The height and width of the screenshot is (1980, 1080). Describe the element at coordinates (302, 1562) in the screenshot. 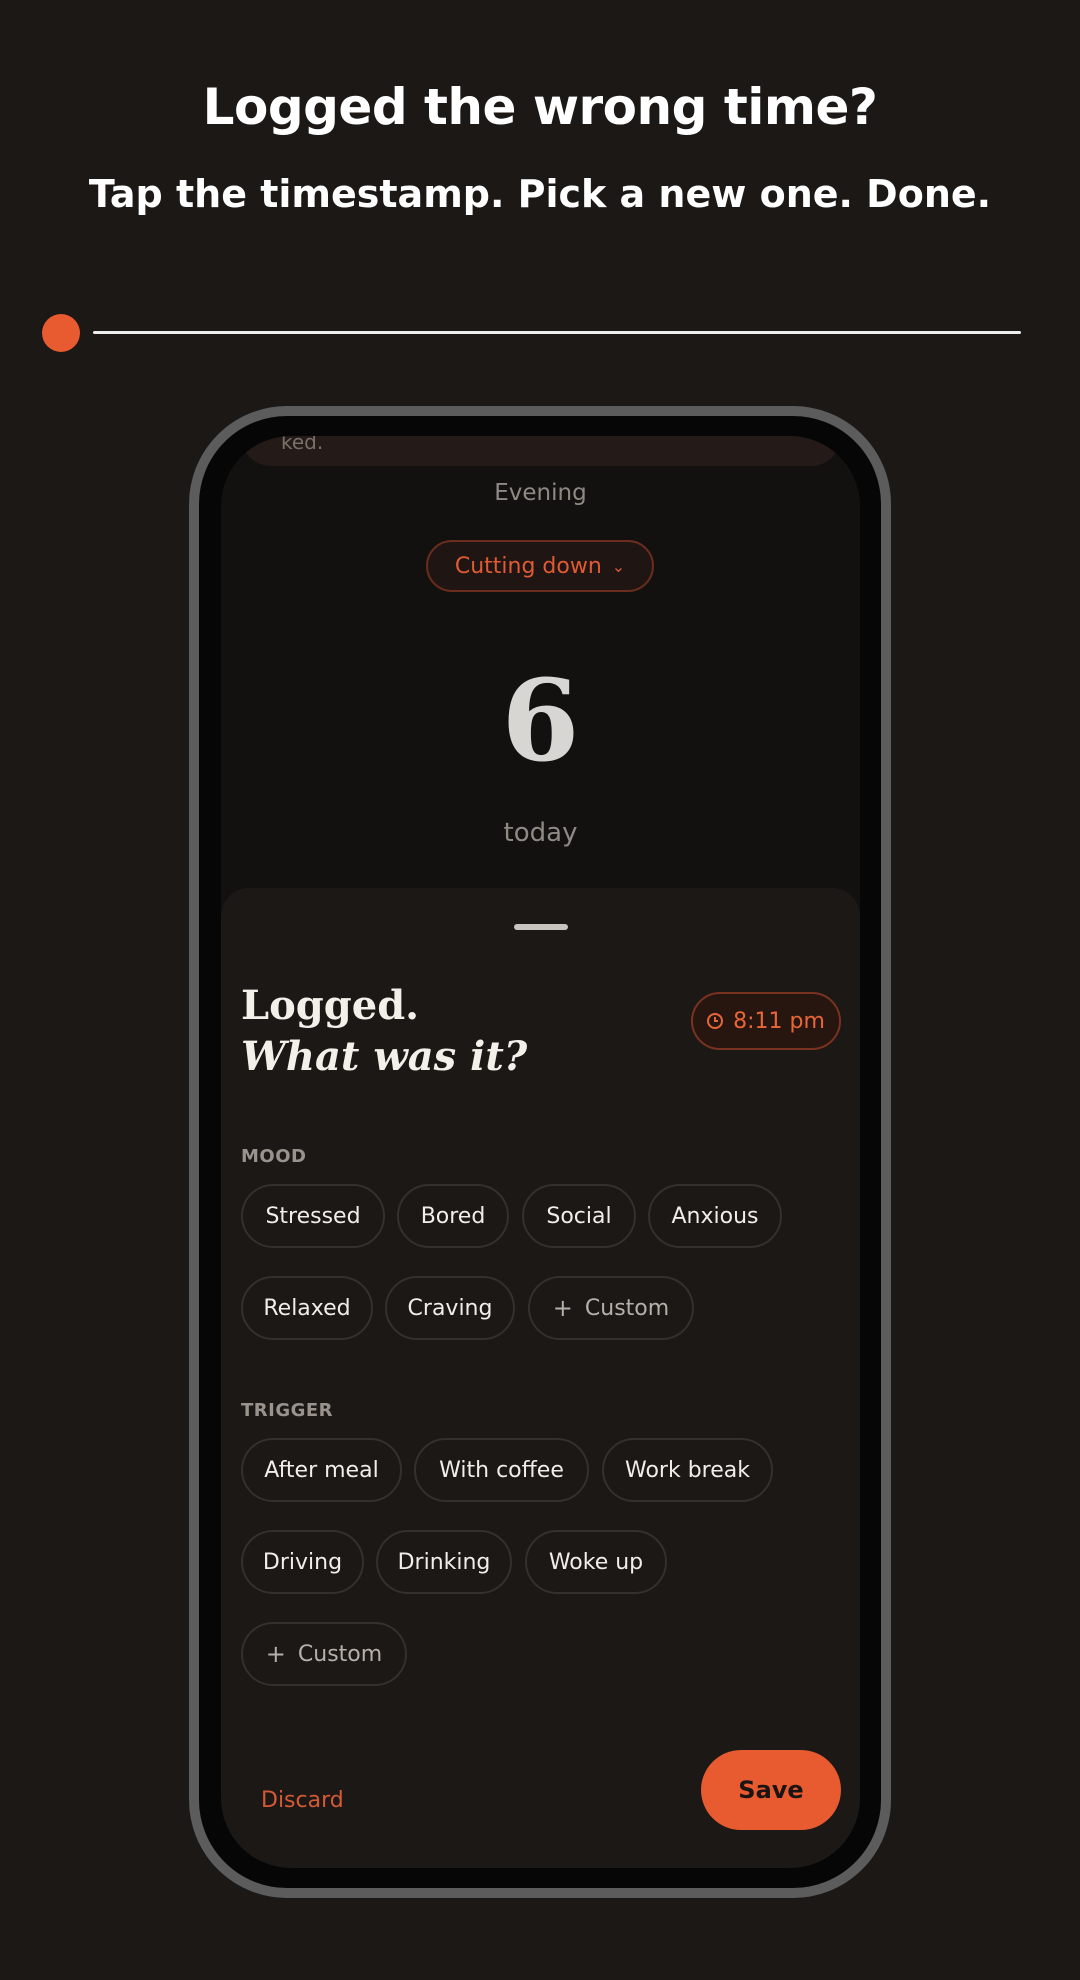

I see `trigger-chip-driving: Driving` at that location.